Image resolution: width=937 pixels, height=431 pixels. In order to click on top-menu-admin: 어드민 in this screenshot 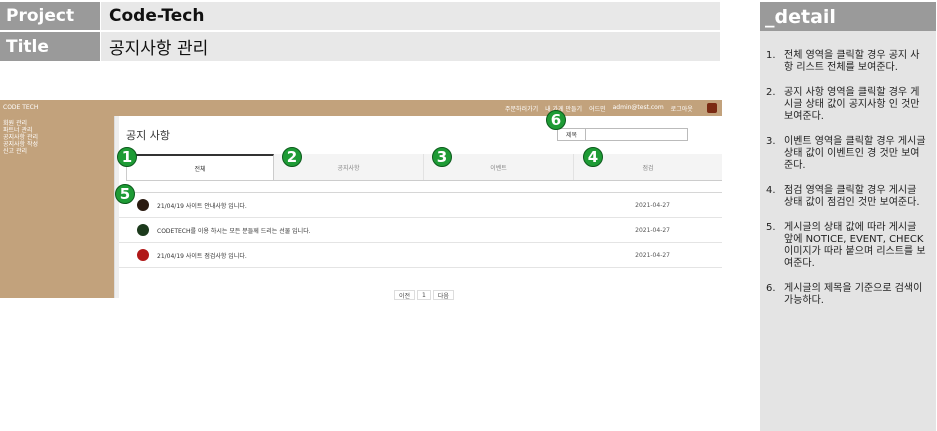, I will do `click(597, 108)`.